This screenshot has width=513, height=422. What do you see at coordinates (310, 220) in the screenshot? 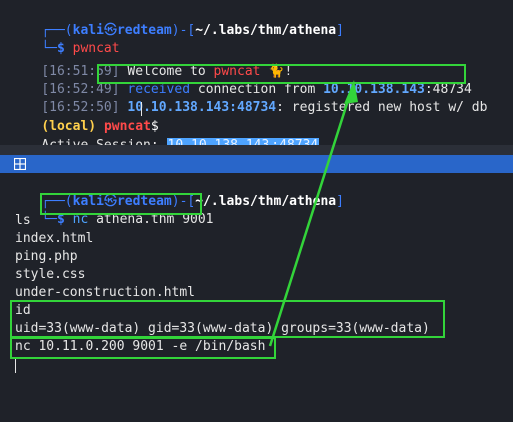
I see `arrow-shaft` at bounding box center [310, 220].